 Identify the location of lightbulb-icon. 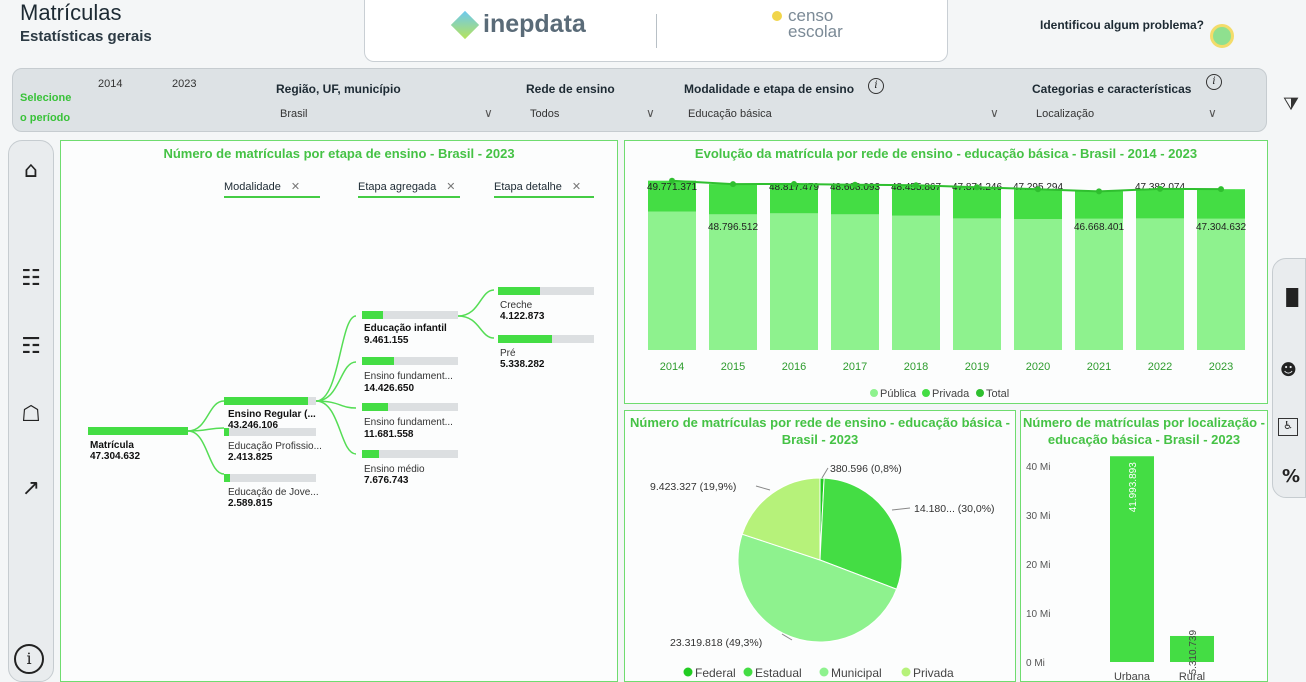
(1222, 36).